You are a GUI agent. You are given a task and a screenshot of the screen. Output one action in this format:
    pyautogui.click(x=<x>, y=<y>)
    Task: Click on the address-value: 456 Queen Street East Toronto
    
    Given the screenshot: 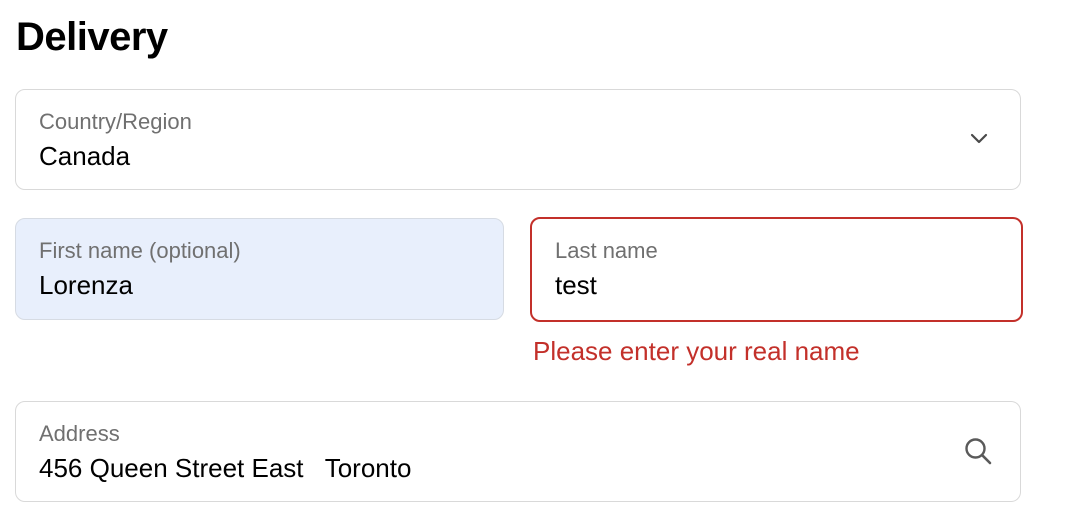 What is the action you would take?
    pyautogui.click(x=225, y=468)
    